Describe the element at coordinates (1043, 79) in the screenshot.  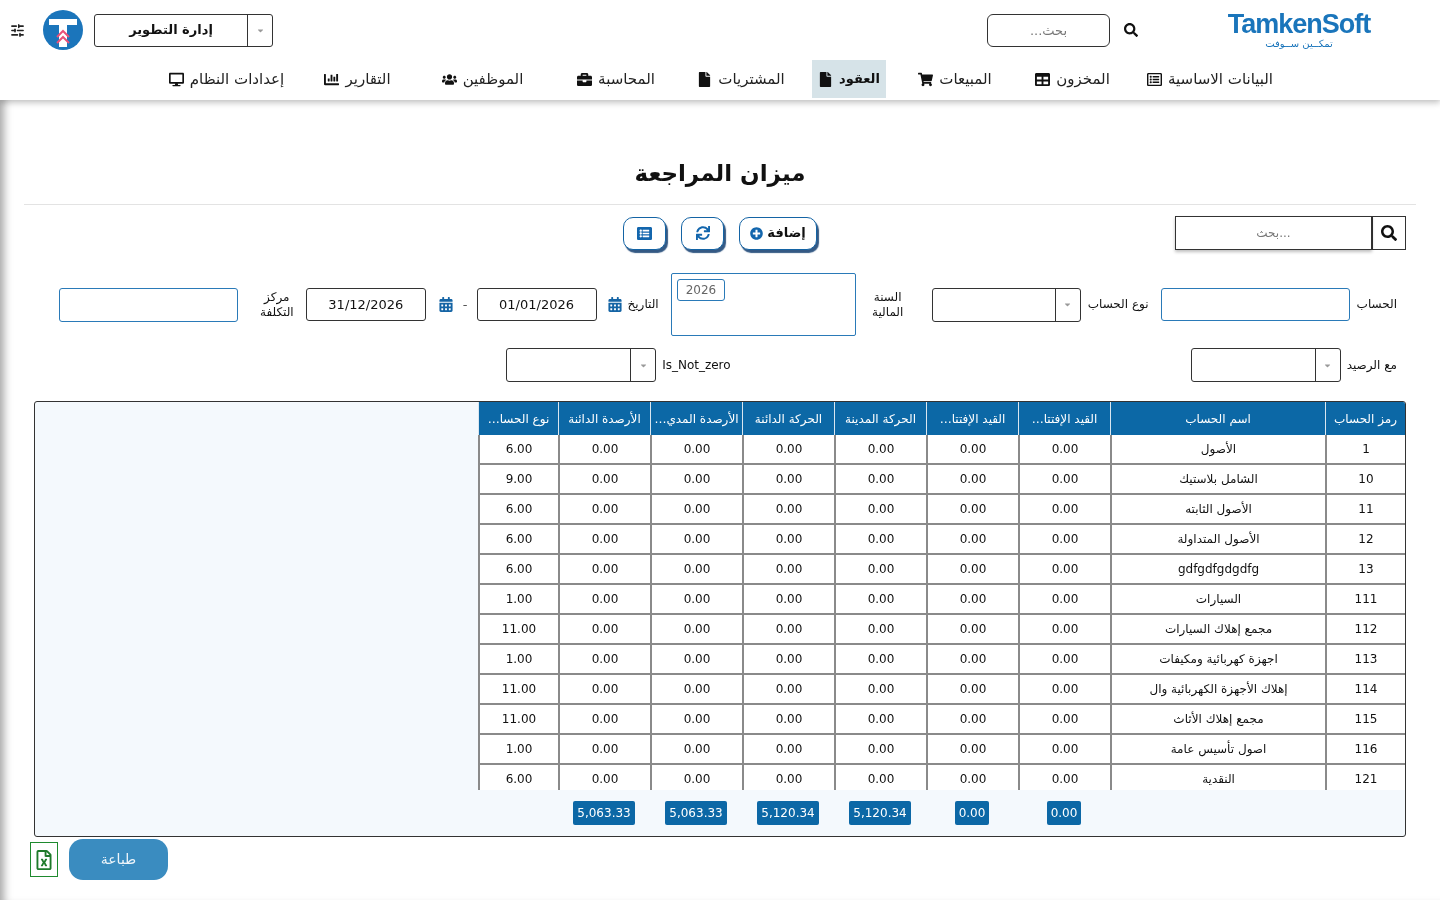
I see `grid-icon` at that location.